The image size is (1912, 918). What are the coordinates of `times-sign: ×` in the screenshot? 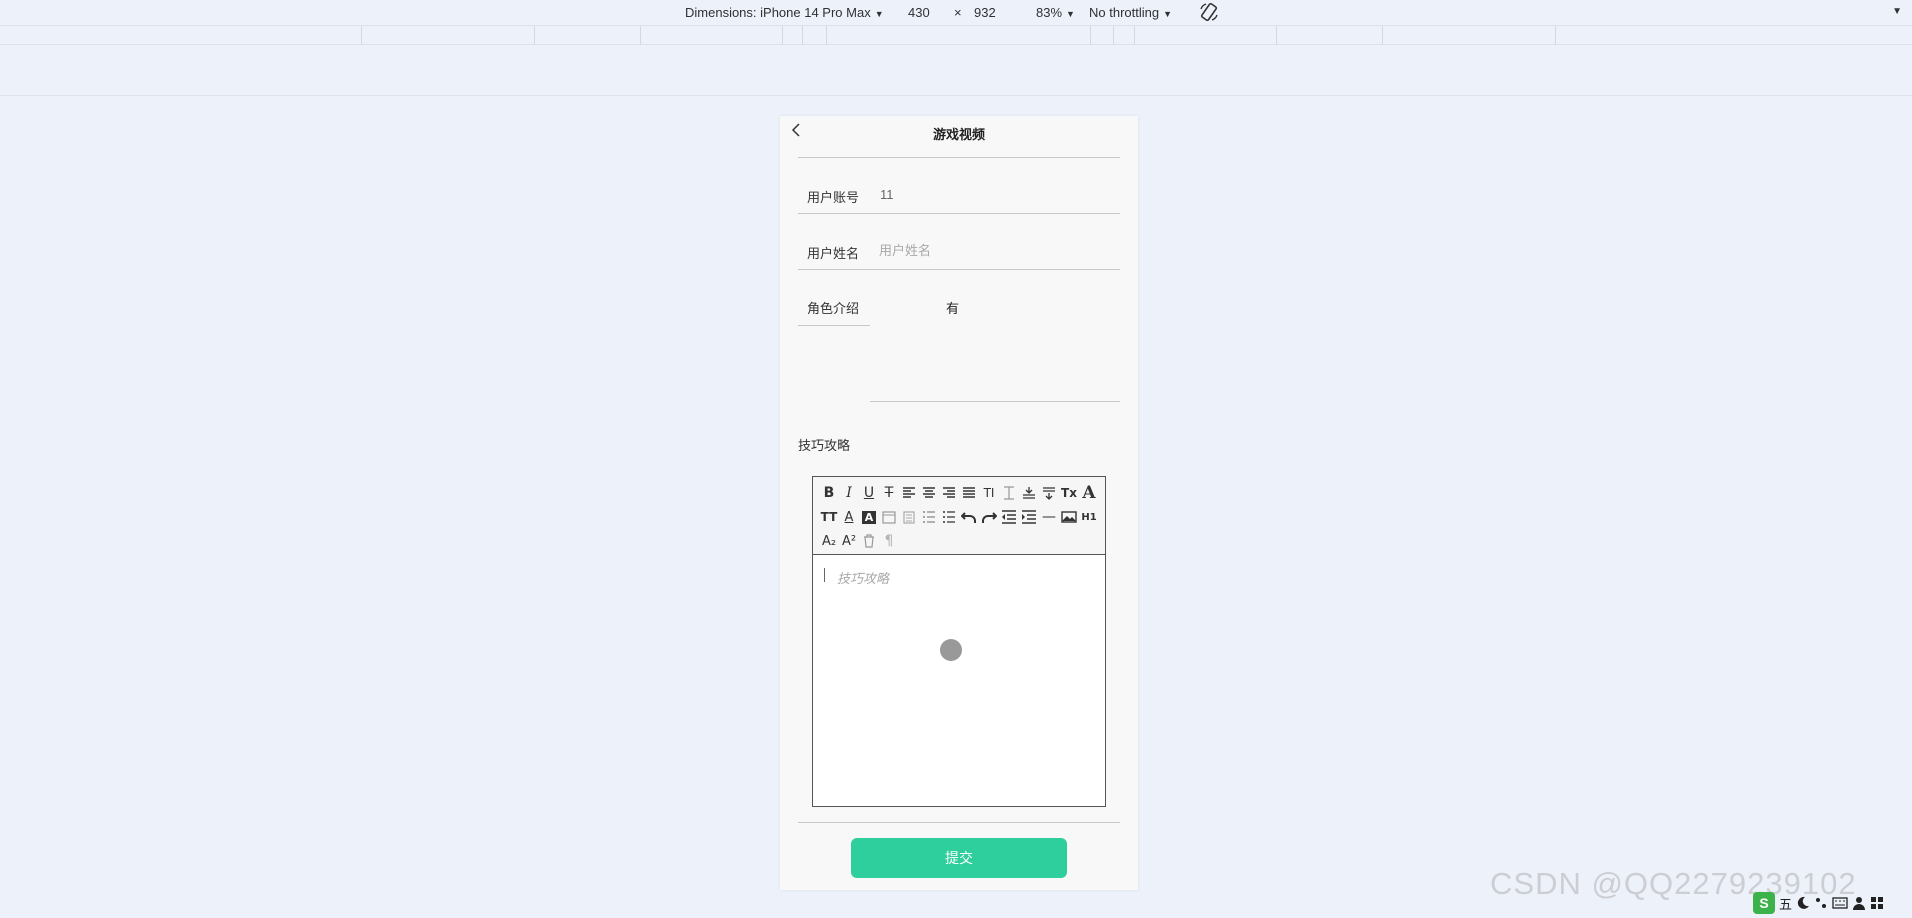 It's located at (958, 12).